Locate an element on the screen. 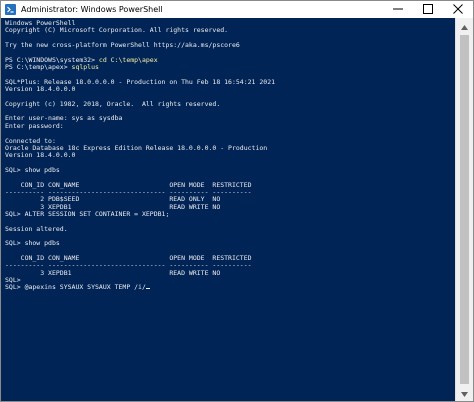 The image size is (474, 402). console-line: Enter user-name: sys as sysdba is located at coordinates (230, 118).